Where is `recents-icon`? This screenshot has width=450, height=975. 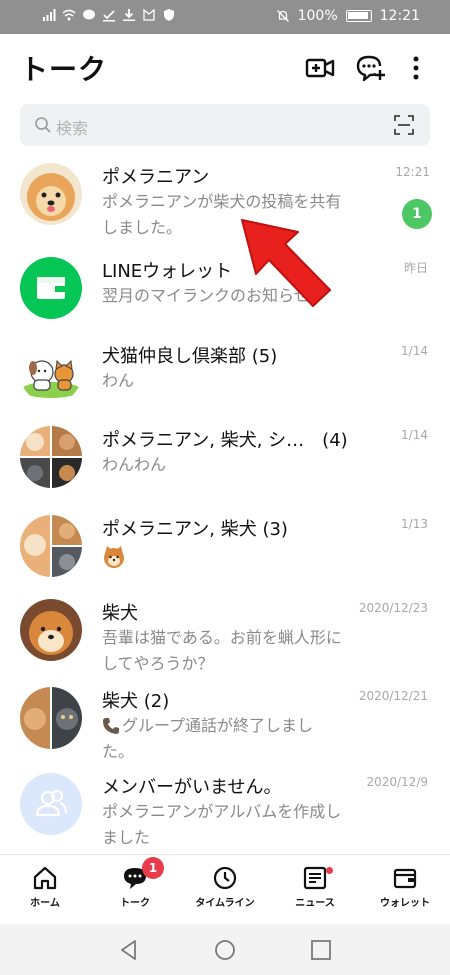
recents-icon is located at coordinates (321, 950).